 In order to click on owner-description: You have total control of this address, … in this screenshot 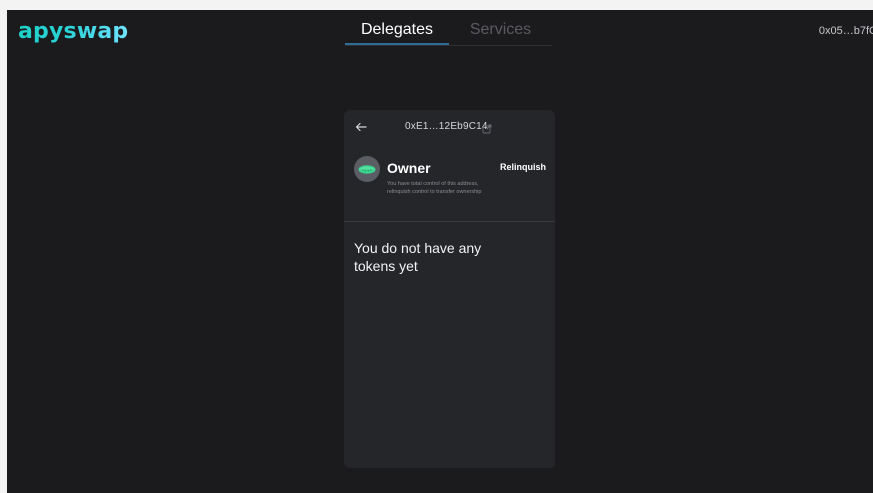, I will do `click(434, 188)`.